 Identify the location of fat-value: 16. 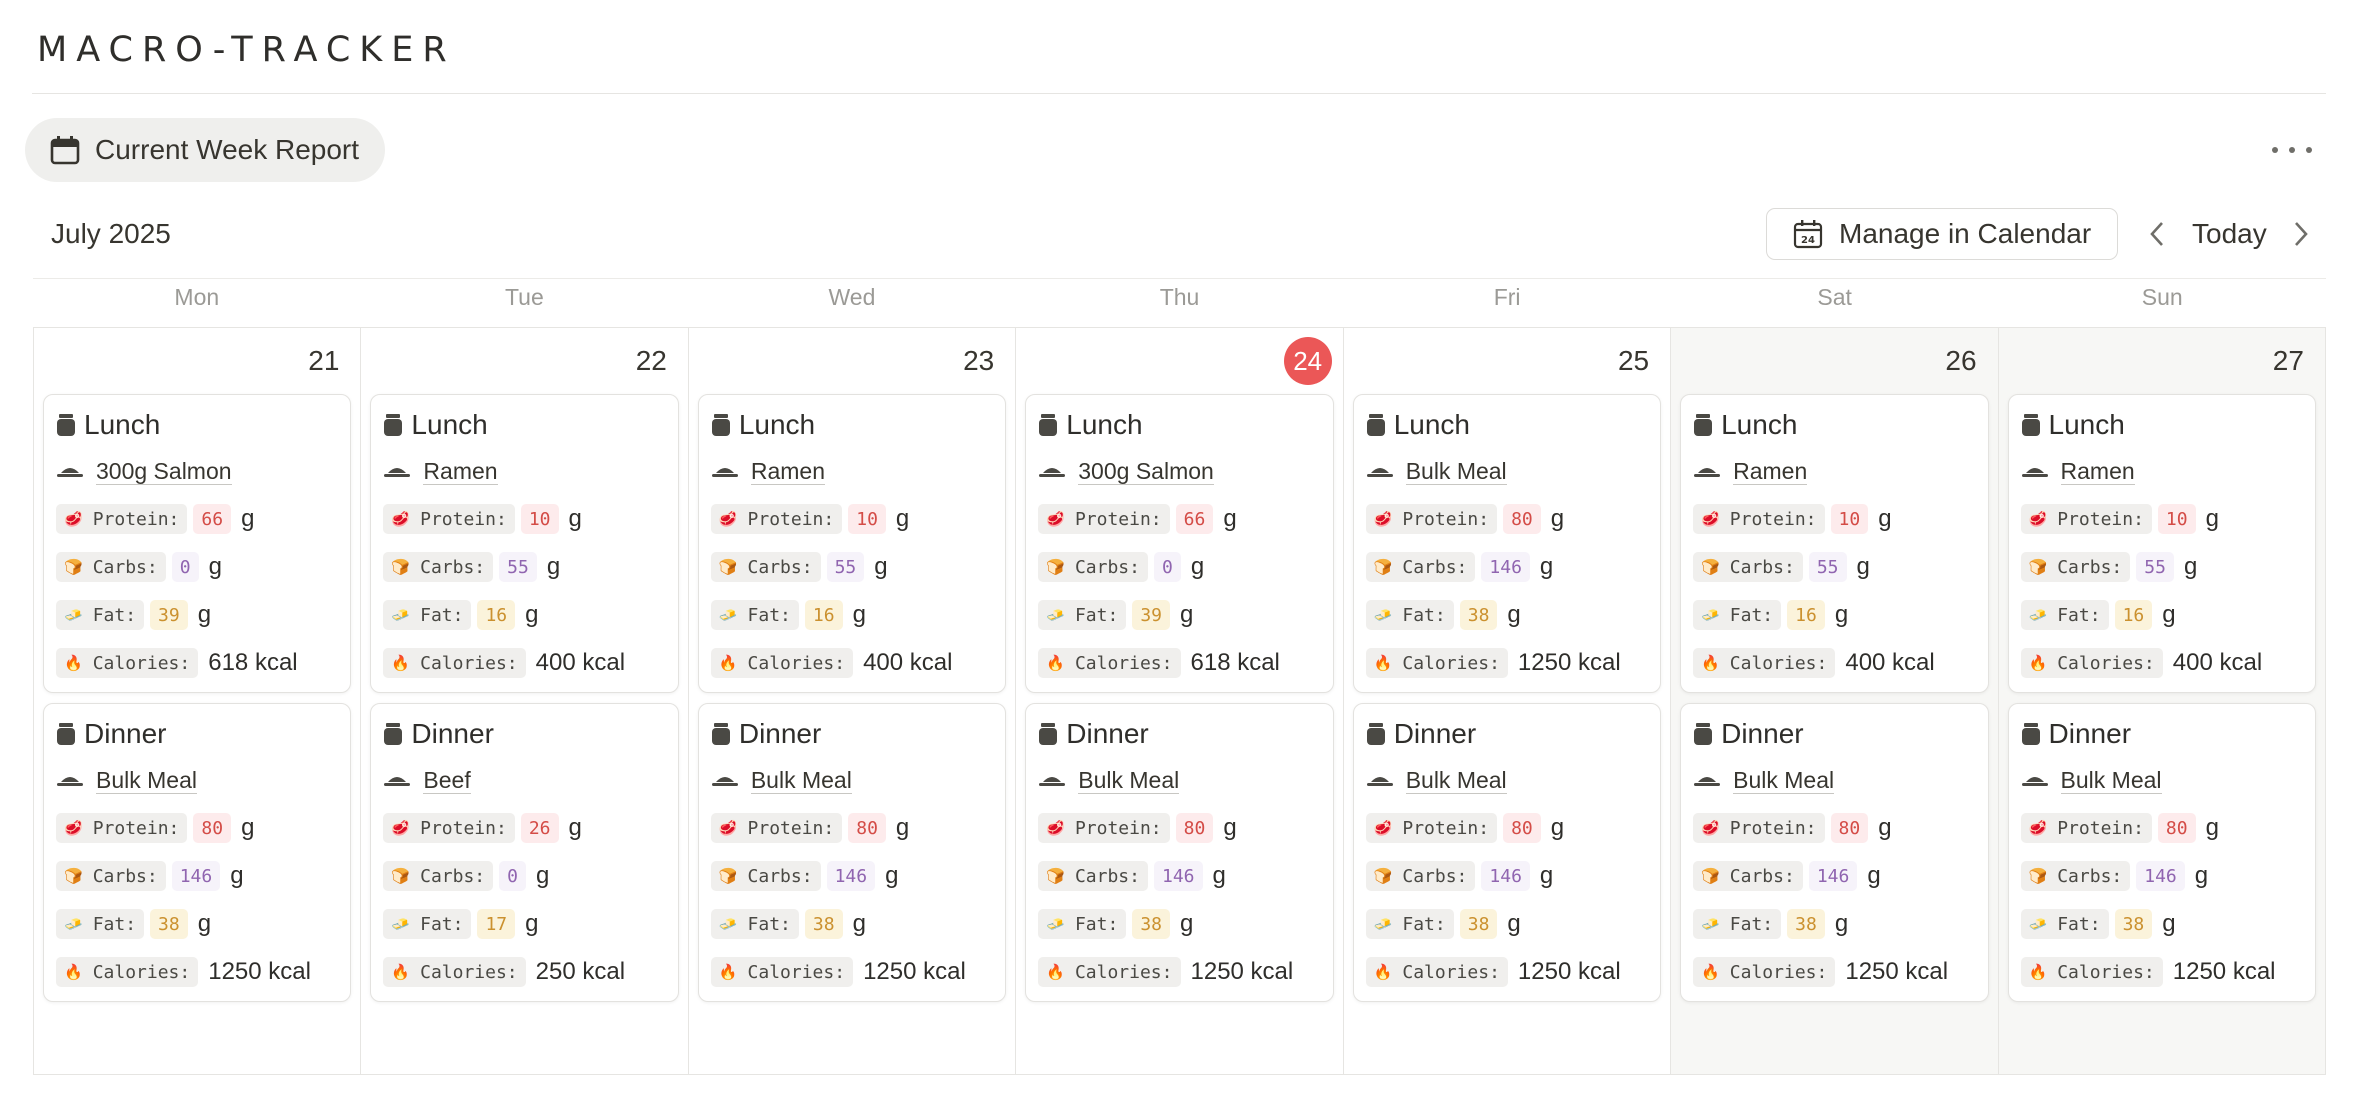
(823, 615).